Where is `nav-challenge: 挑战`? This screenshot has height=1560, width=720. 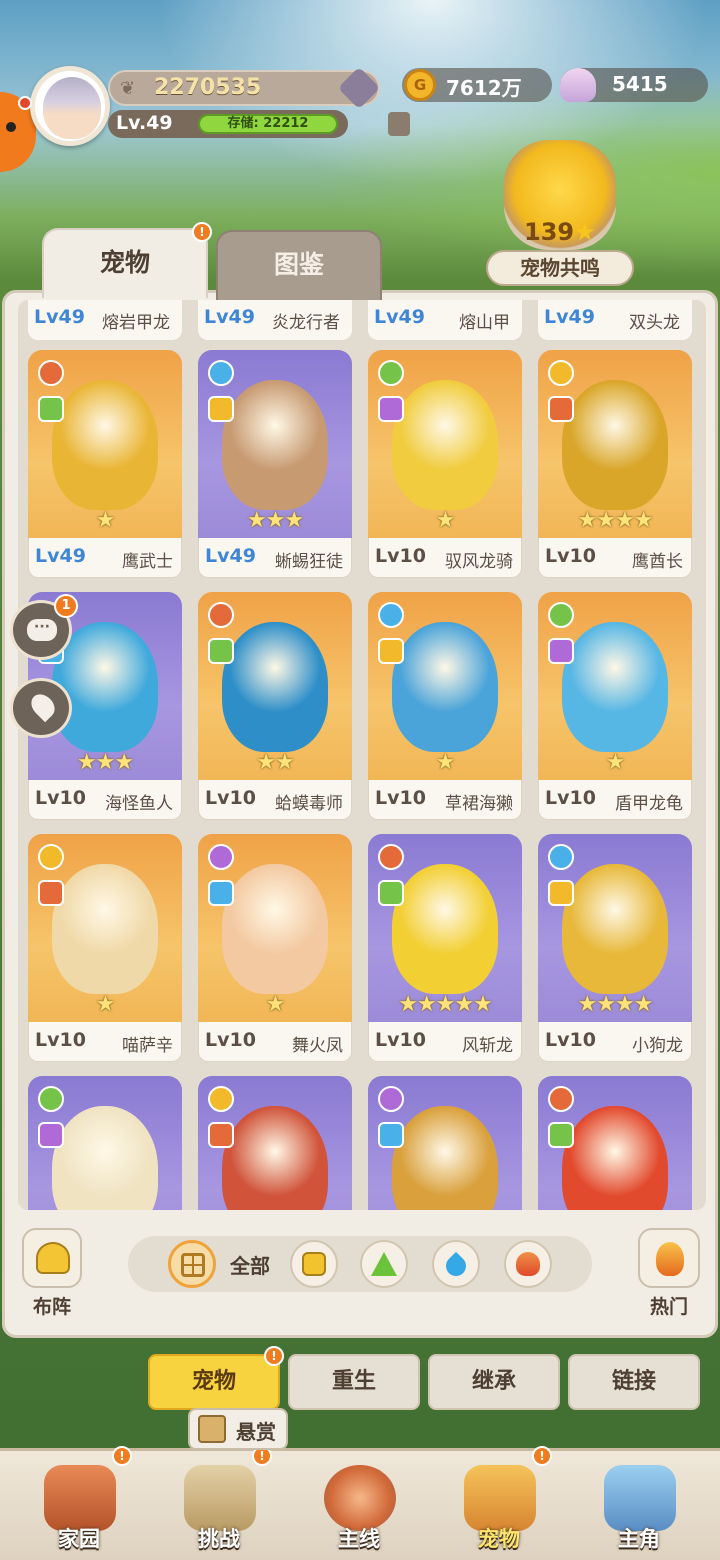 nav-challenge: 挑战 is located at coordinates (219, 1509).